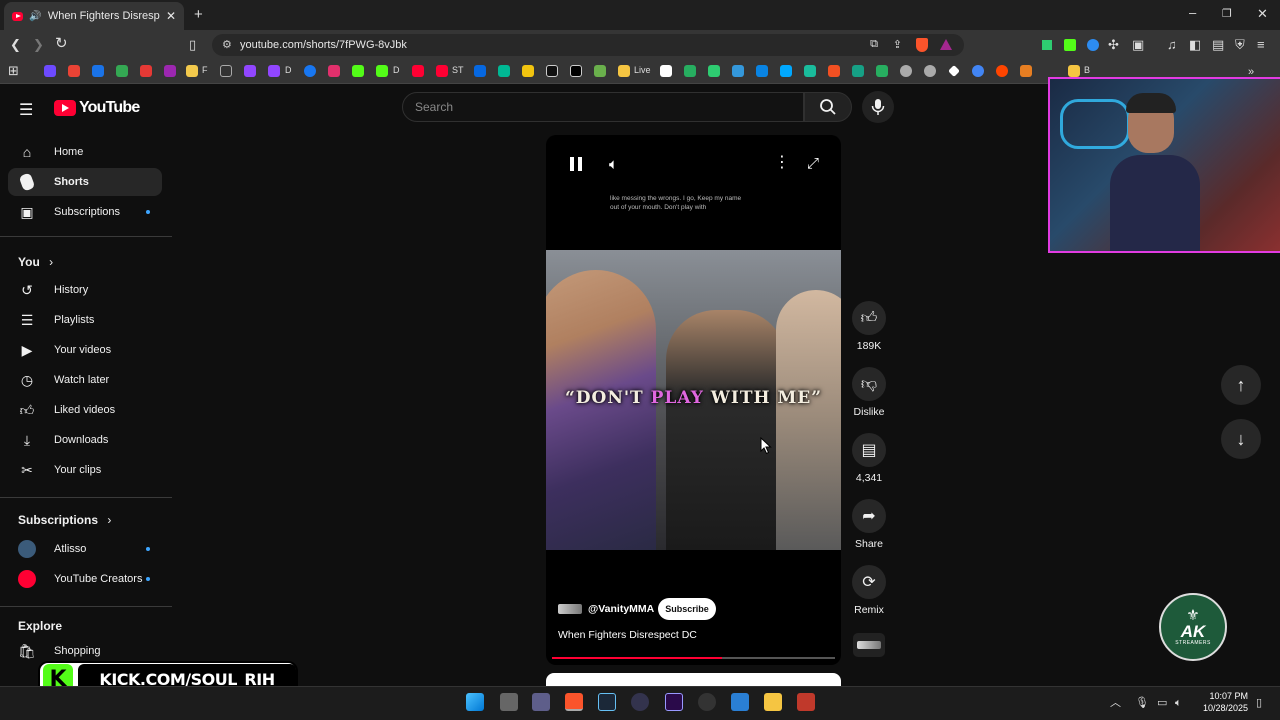  I want to click on bookmark-facebook-icon, so click(310, 71).